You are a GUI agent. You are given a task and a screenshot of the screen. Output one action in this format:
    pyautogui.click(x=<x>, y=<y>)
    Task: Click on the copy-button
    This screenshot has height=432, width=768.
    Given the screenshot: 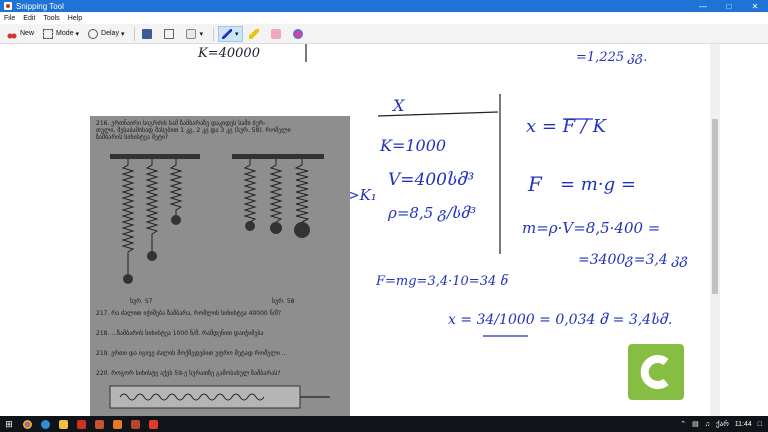 What is the action you would take?
    pyautogui.click(x=170, y=34)
    